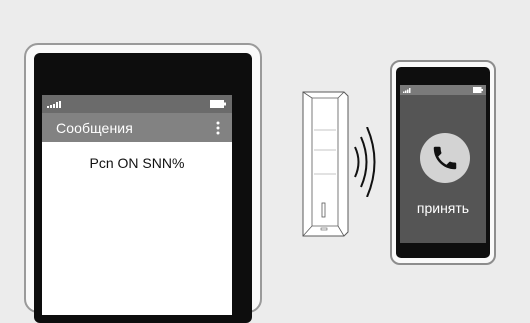 This screenshot has width=530, height=323. I want to click on right-phone-screen: принять, so click(443, 164).